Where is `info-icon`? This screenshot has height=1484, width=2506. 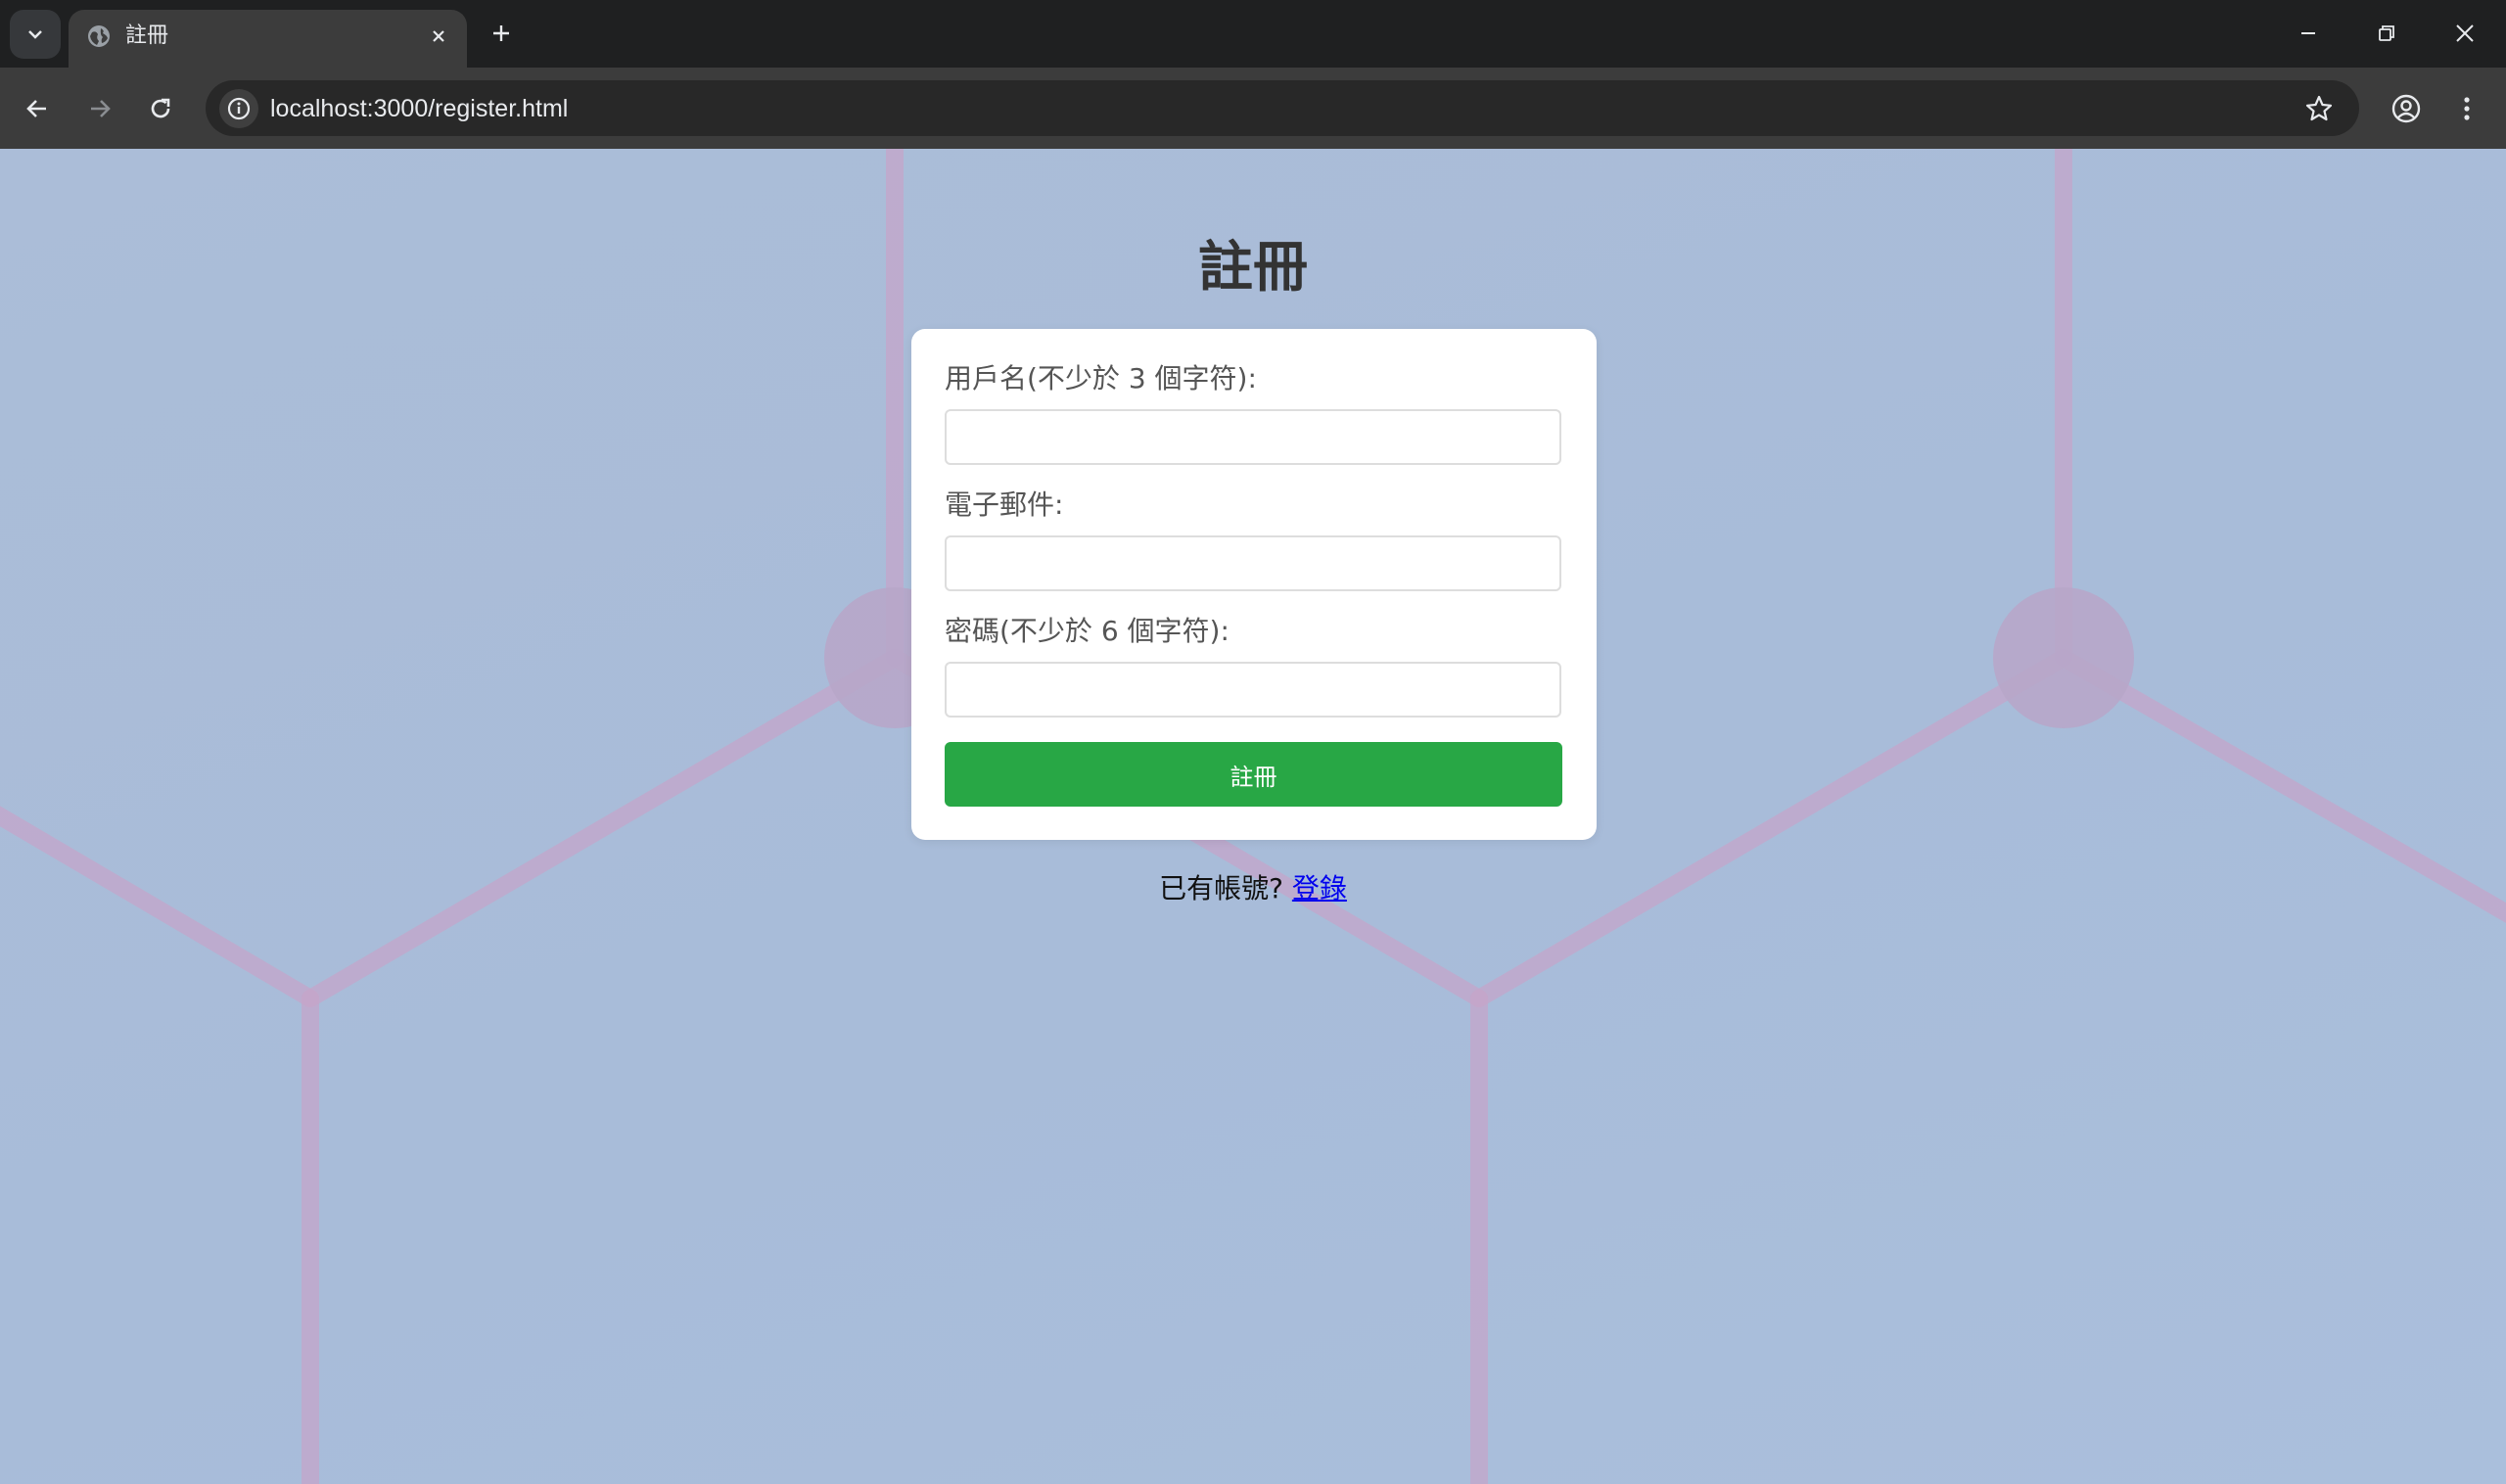 info-icon is located at coordinates (239, 108).